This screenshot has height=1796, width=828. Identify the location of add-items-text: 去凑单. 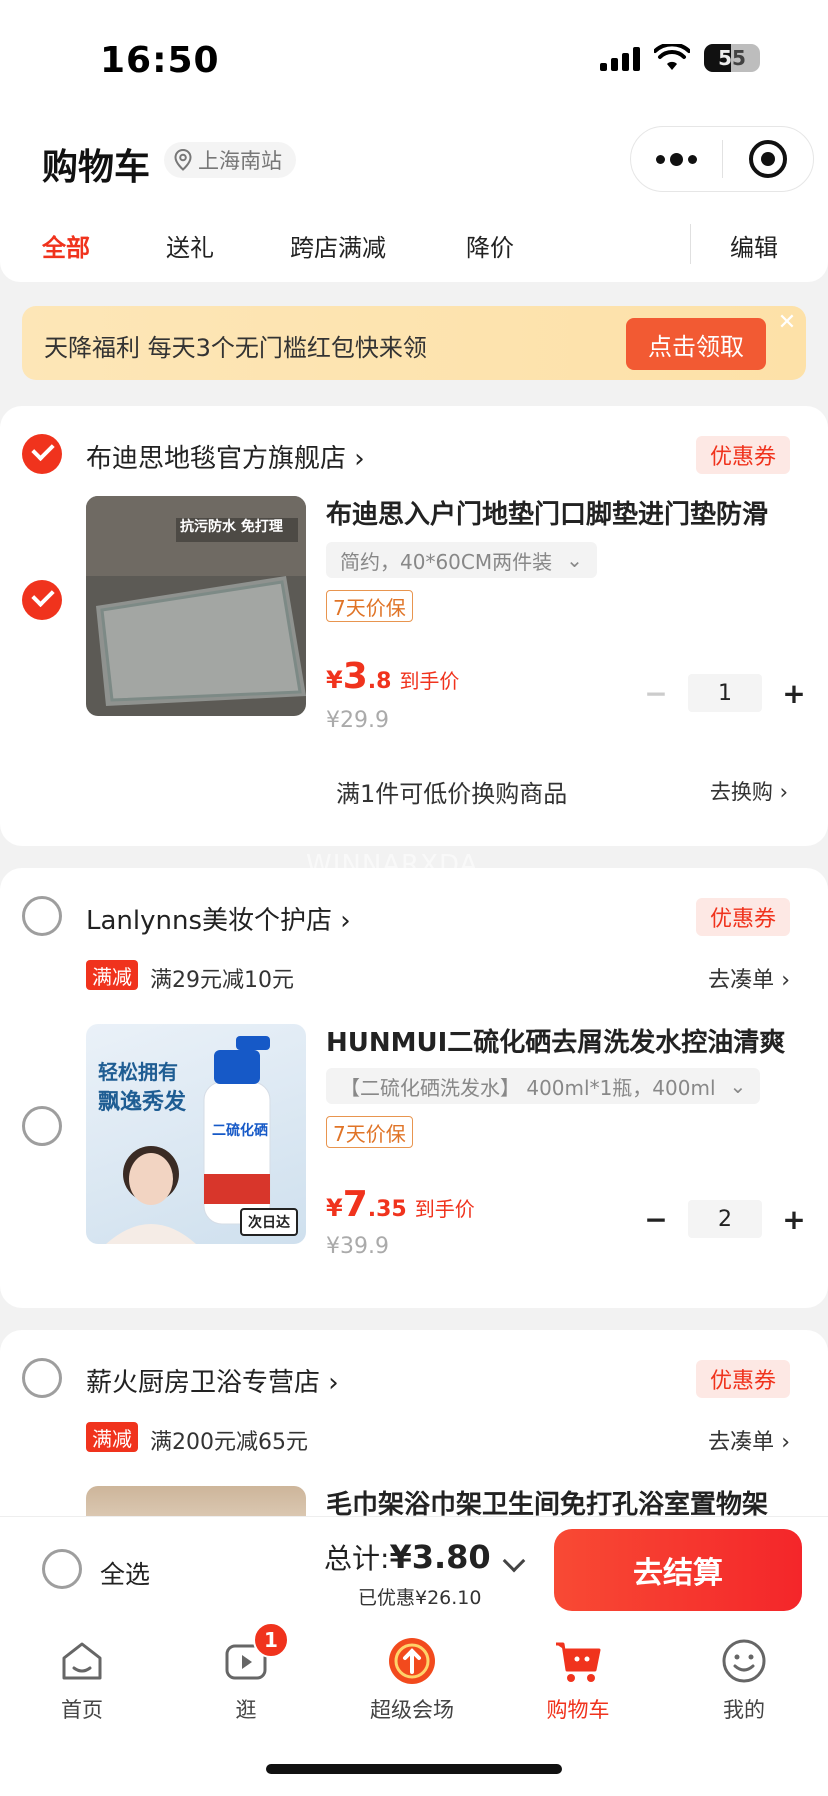
(741, 1442).